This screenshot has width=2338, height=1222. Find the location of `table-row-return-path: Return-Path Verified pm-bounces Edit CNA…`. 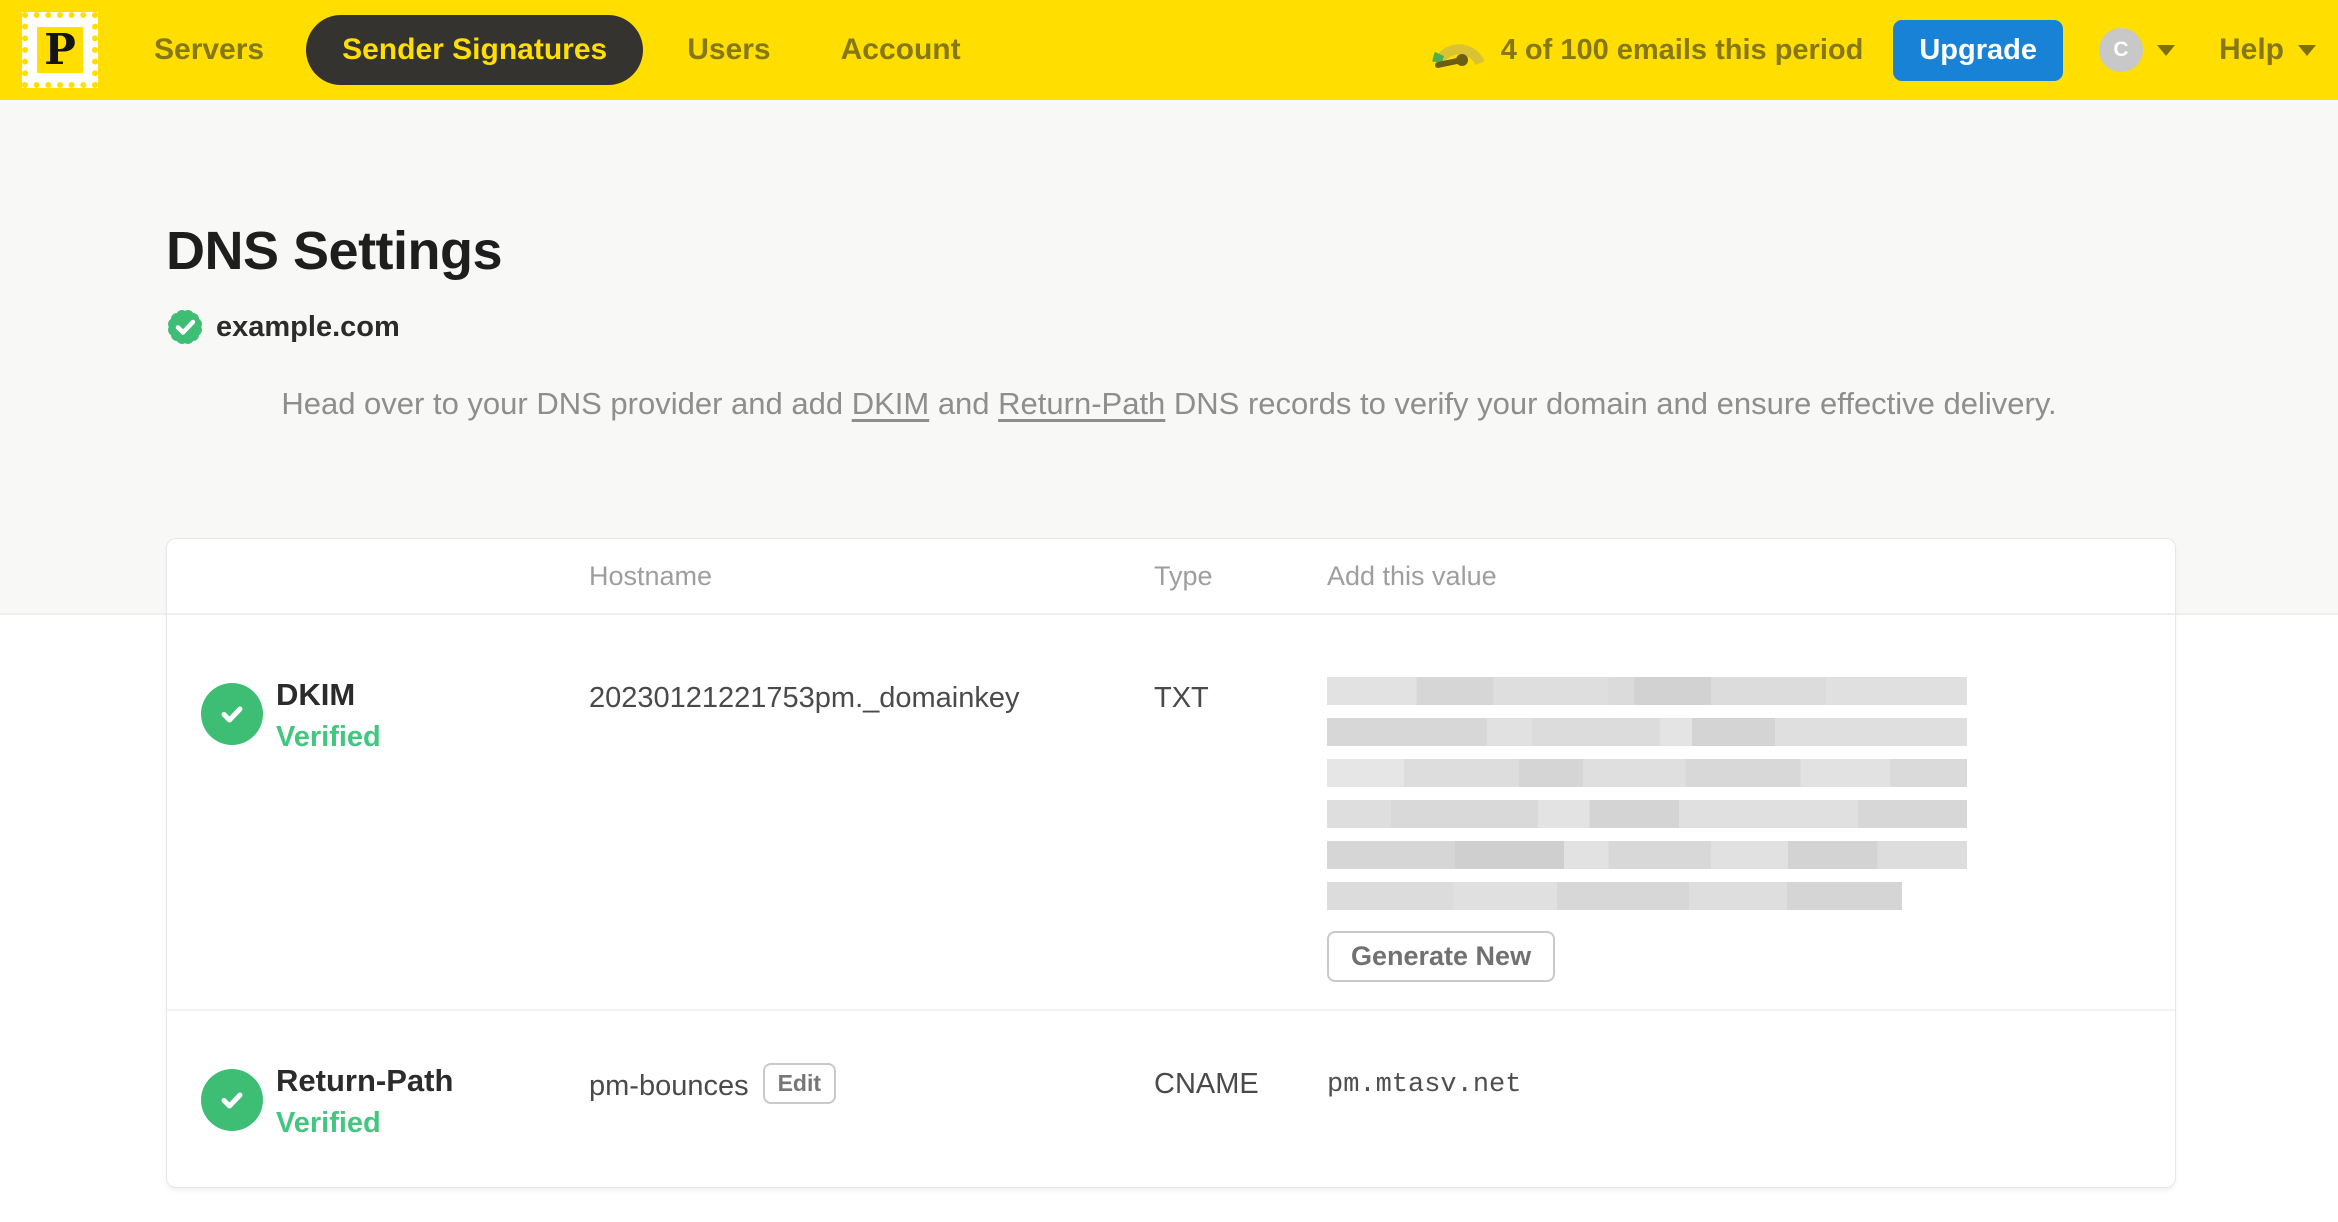

table-row-return-path: Return-Path Verified pm-bounces Edit CNA… is located at coordinates (1171, 1098).